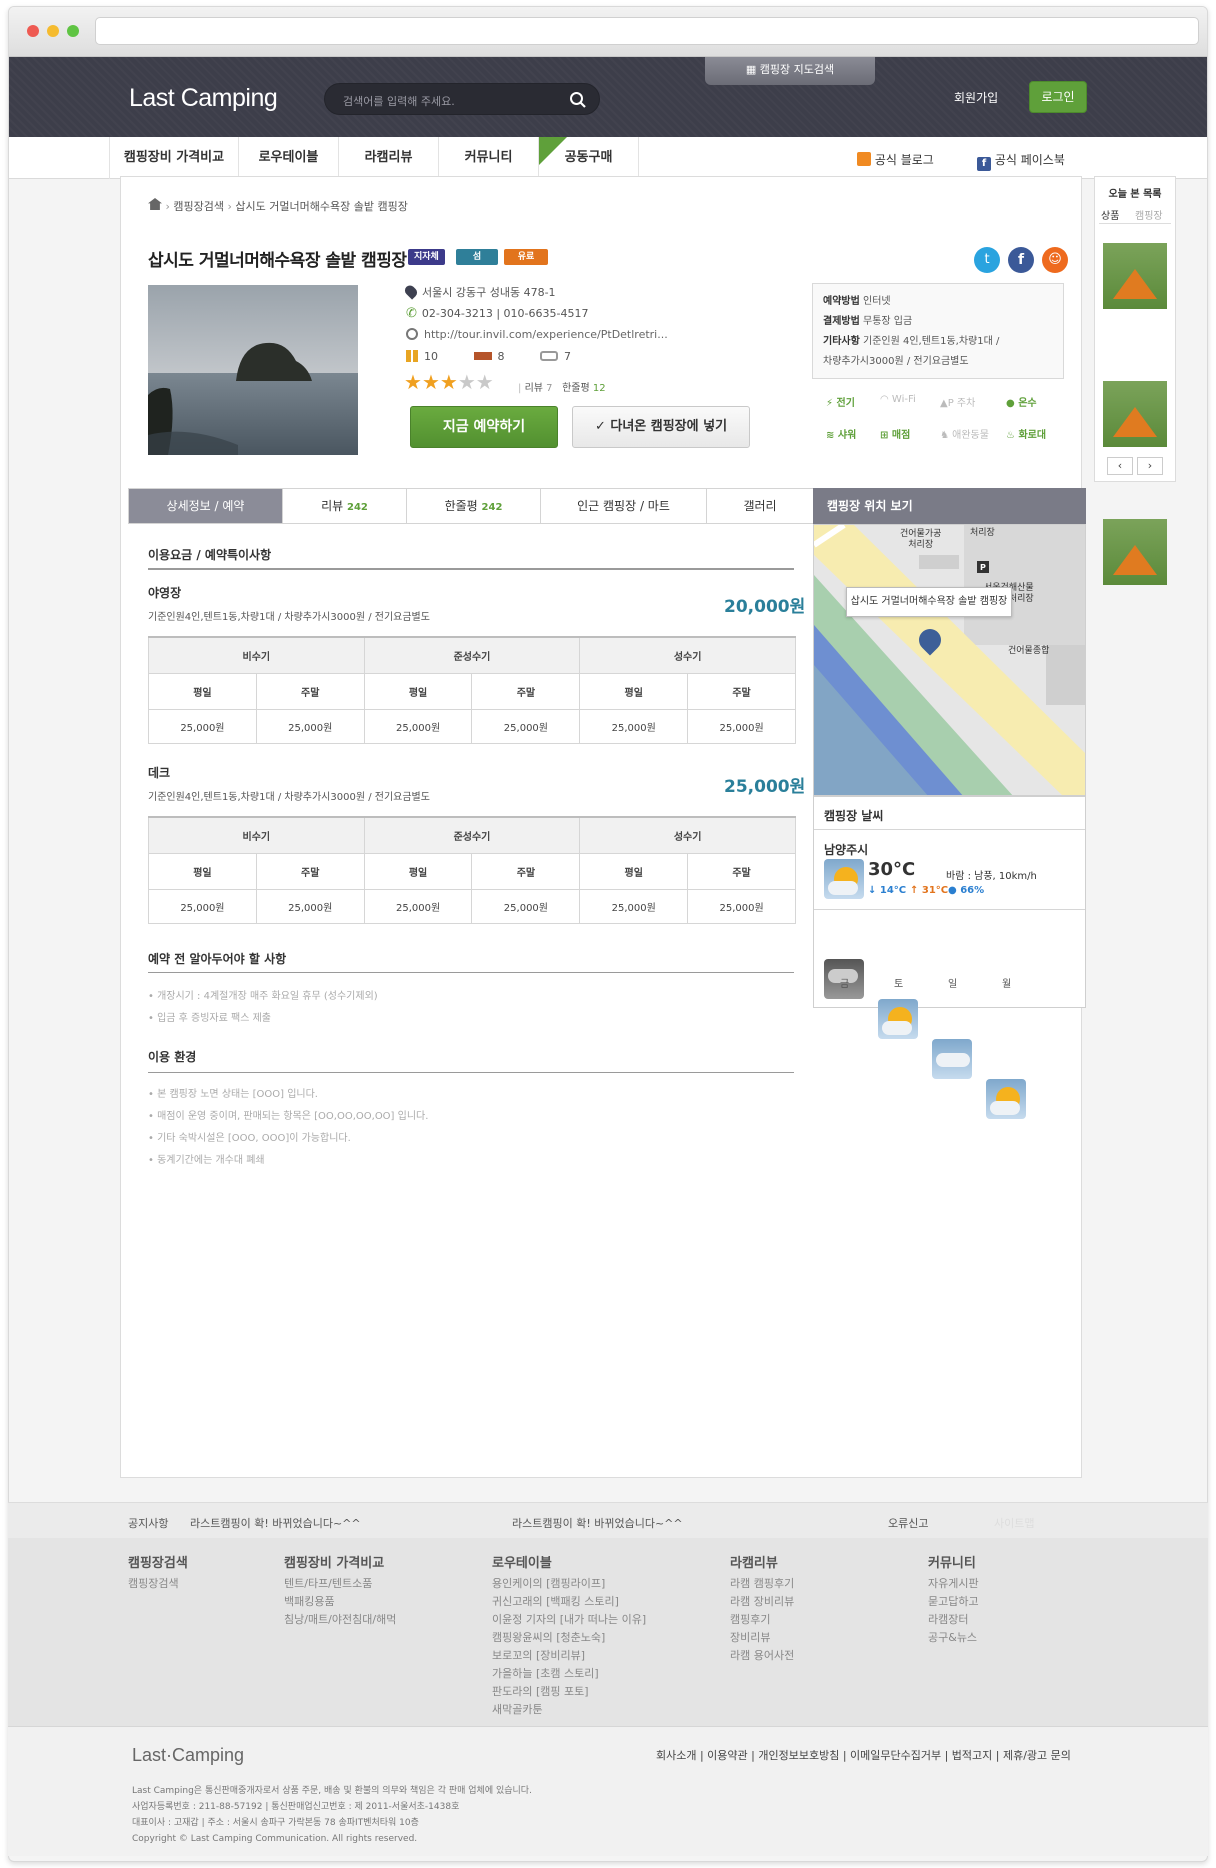 Image resolution: width=1216 pixels, height=1868 pixels. What do you see at coordinates (345, 506) in the screenshot?
I see `tab-review: 리뷰 242` at bounding box center [345, 506].